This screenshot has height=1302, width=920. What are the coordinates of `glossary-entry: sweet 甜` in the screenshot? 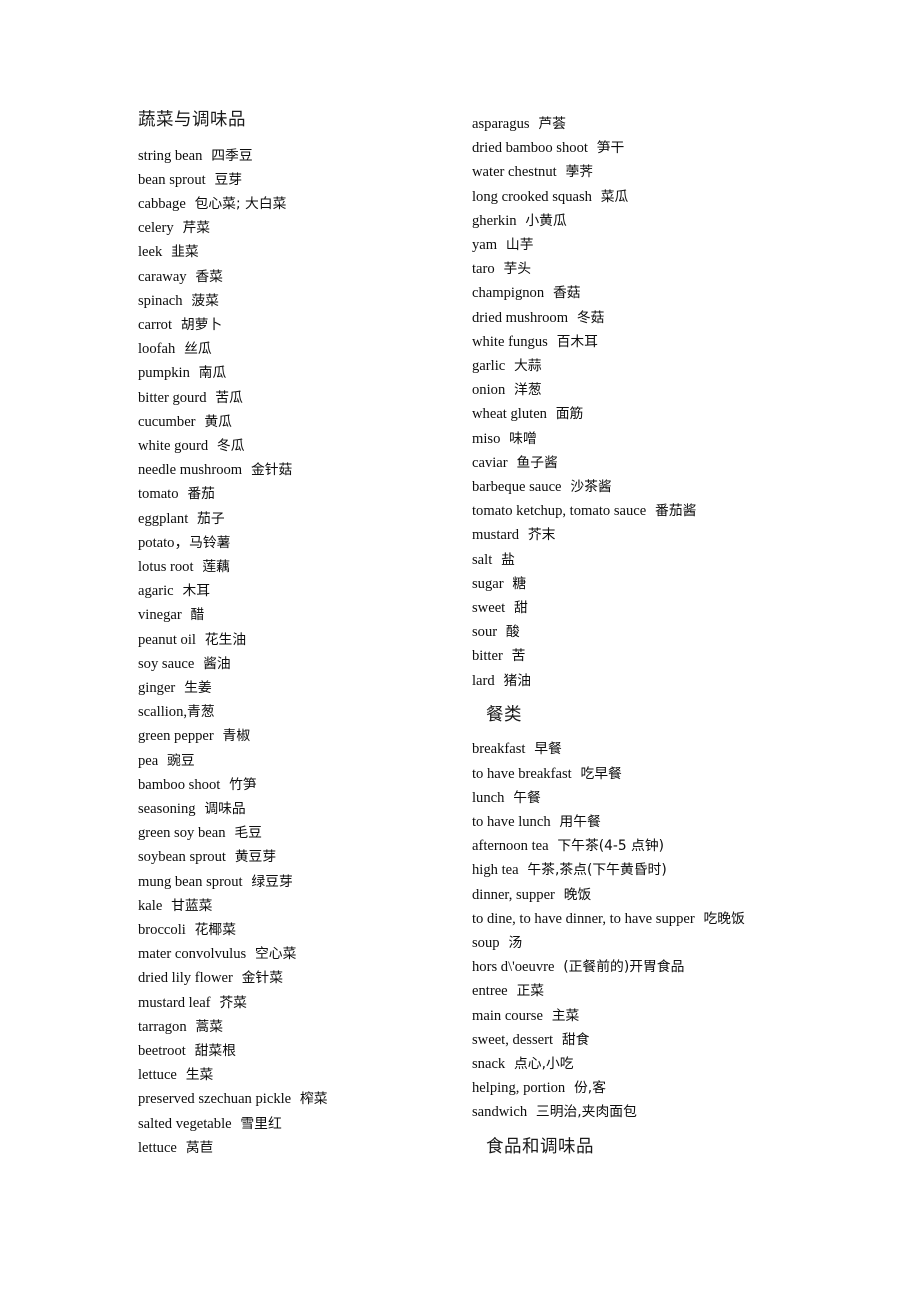 It's located at (672, 608).